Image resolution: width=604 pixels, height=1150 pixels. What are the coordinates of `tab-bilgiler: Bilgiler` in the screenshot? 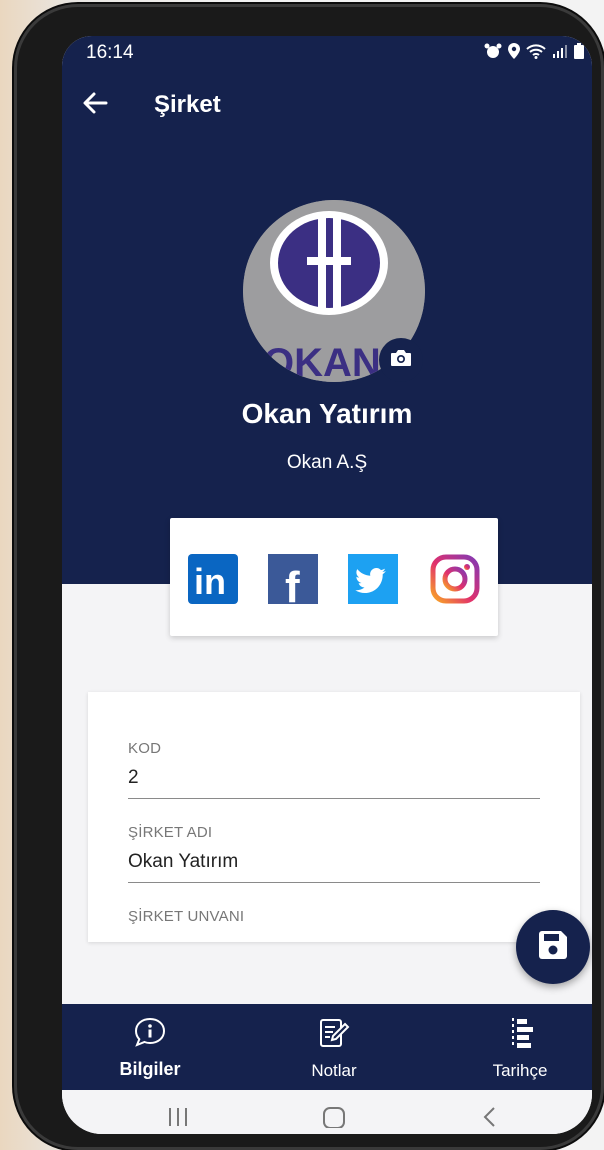 It's located at (150, 1048).